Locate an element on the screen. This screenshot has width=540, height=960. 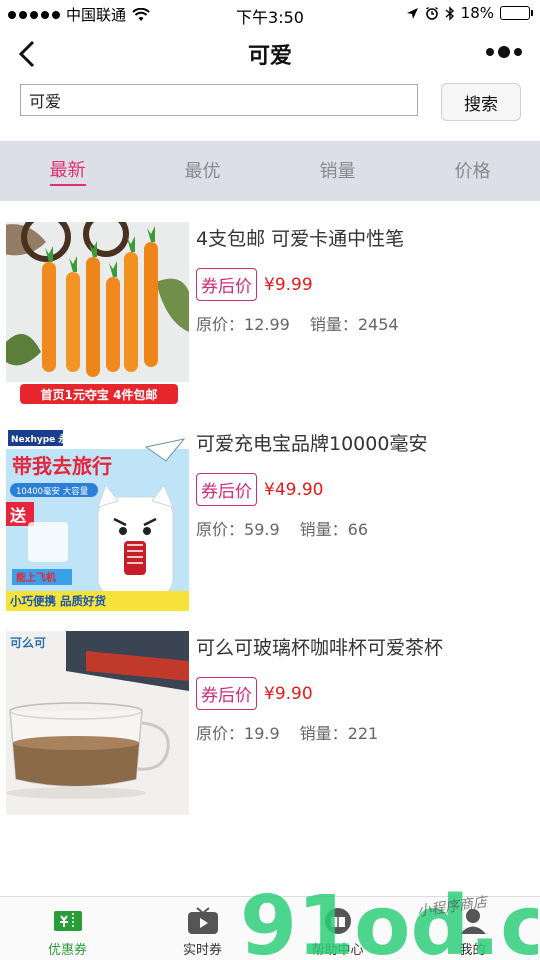
product-image: 可么可 is located at coordinates (97, 723).